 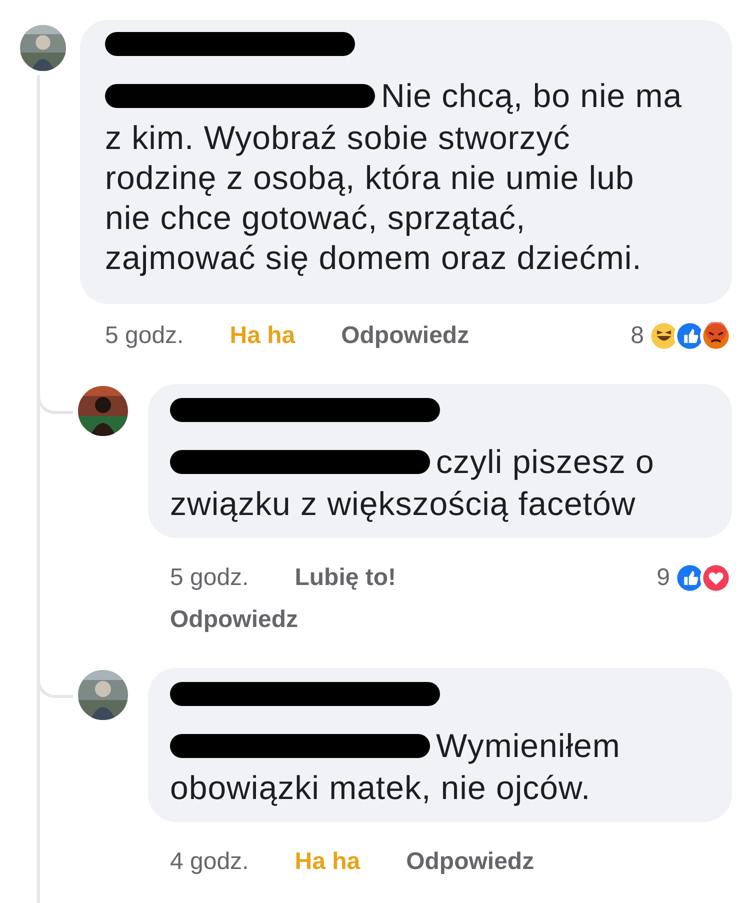 I want to click on timestamp: 4 godz., so click(x=209, y=862).